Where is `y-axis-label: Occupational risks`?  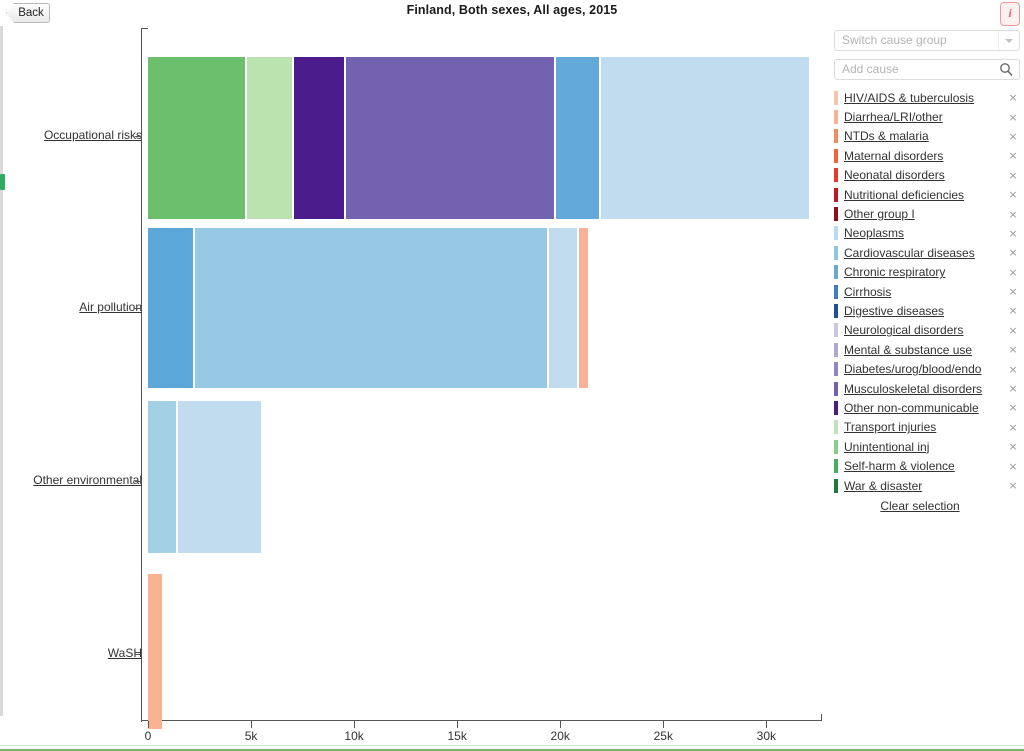
y-axis-label: Occupational risks is located at coordinates (74, 135).